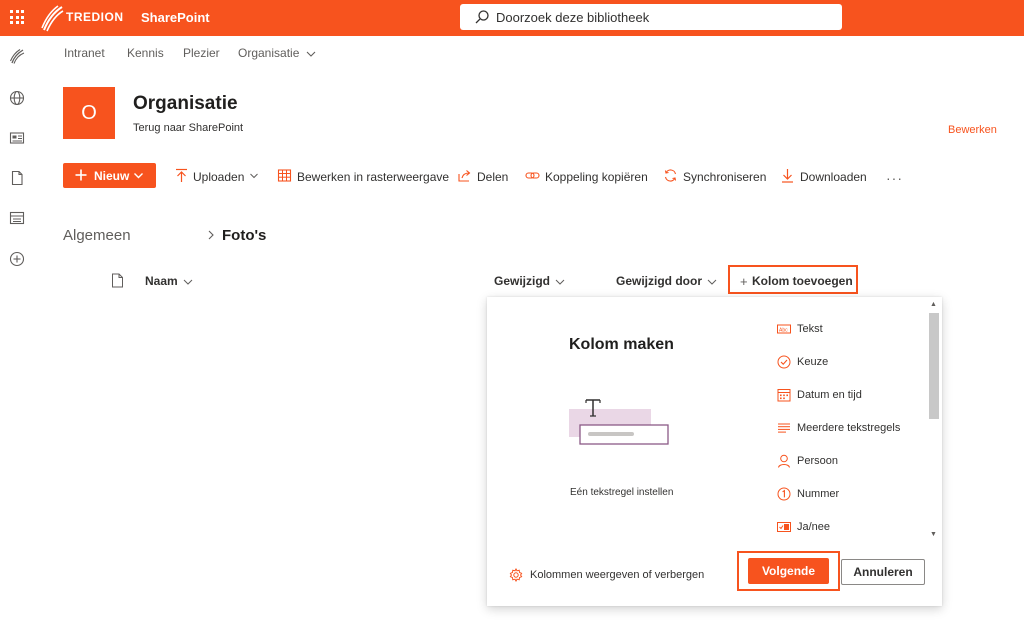  Describe the element at coordinates (95, 17) in the screenshot. I see `brand-name: TREDION` at that location.